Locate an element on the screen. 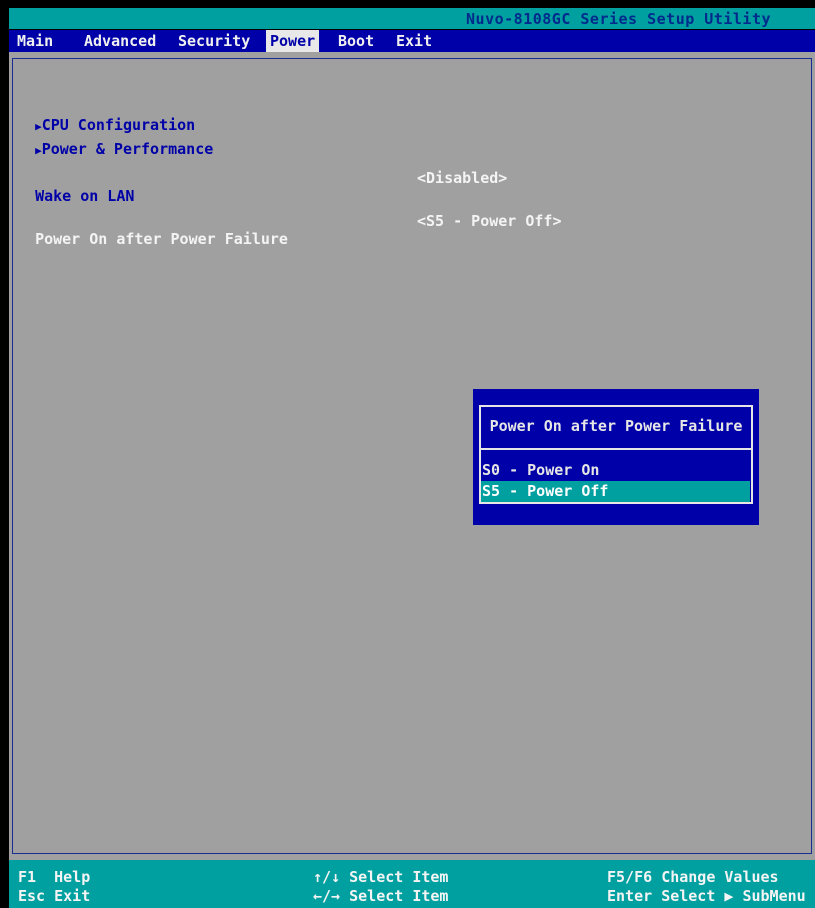  hotkey-action: Help is located at coordinates (72, 877).